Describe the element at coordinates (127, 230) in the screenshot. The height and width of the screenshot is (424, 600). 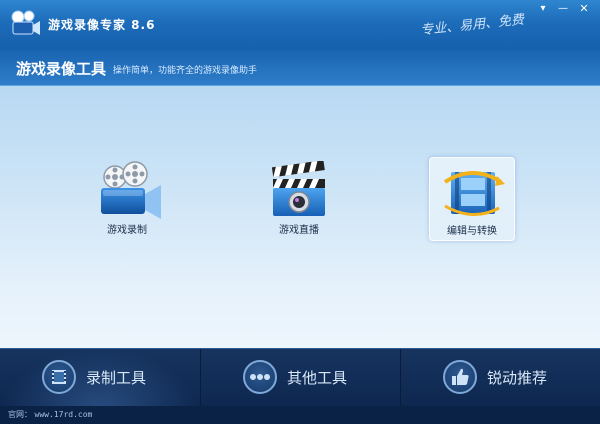
I see `record-tool-label: 游戏录制` at that location.